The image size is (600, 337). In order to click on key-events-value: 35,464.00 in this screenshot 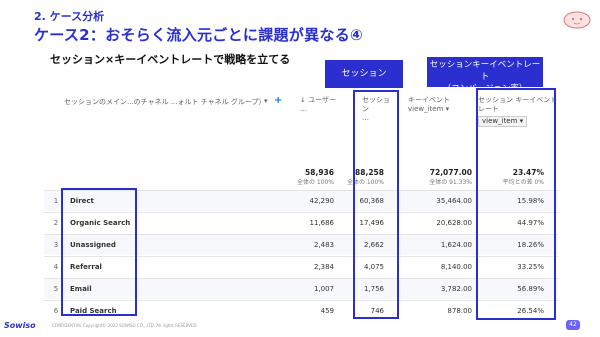, I will do `click(454, 201)`.